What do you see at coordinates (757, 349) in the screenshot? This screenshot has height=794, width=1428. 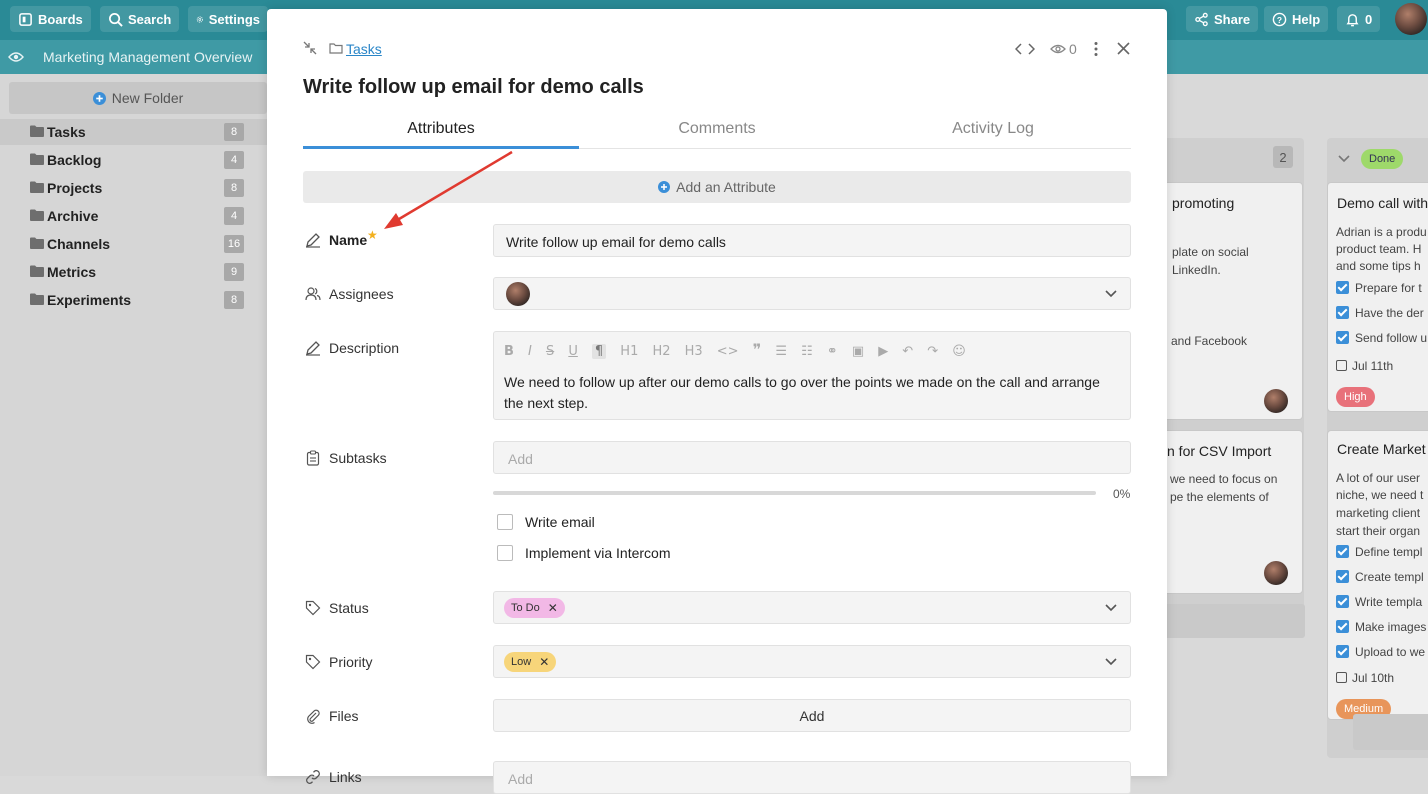 I see `quote-icon: ❞` at bounding box center [757, 349].